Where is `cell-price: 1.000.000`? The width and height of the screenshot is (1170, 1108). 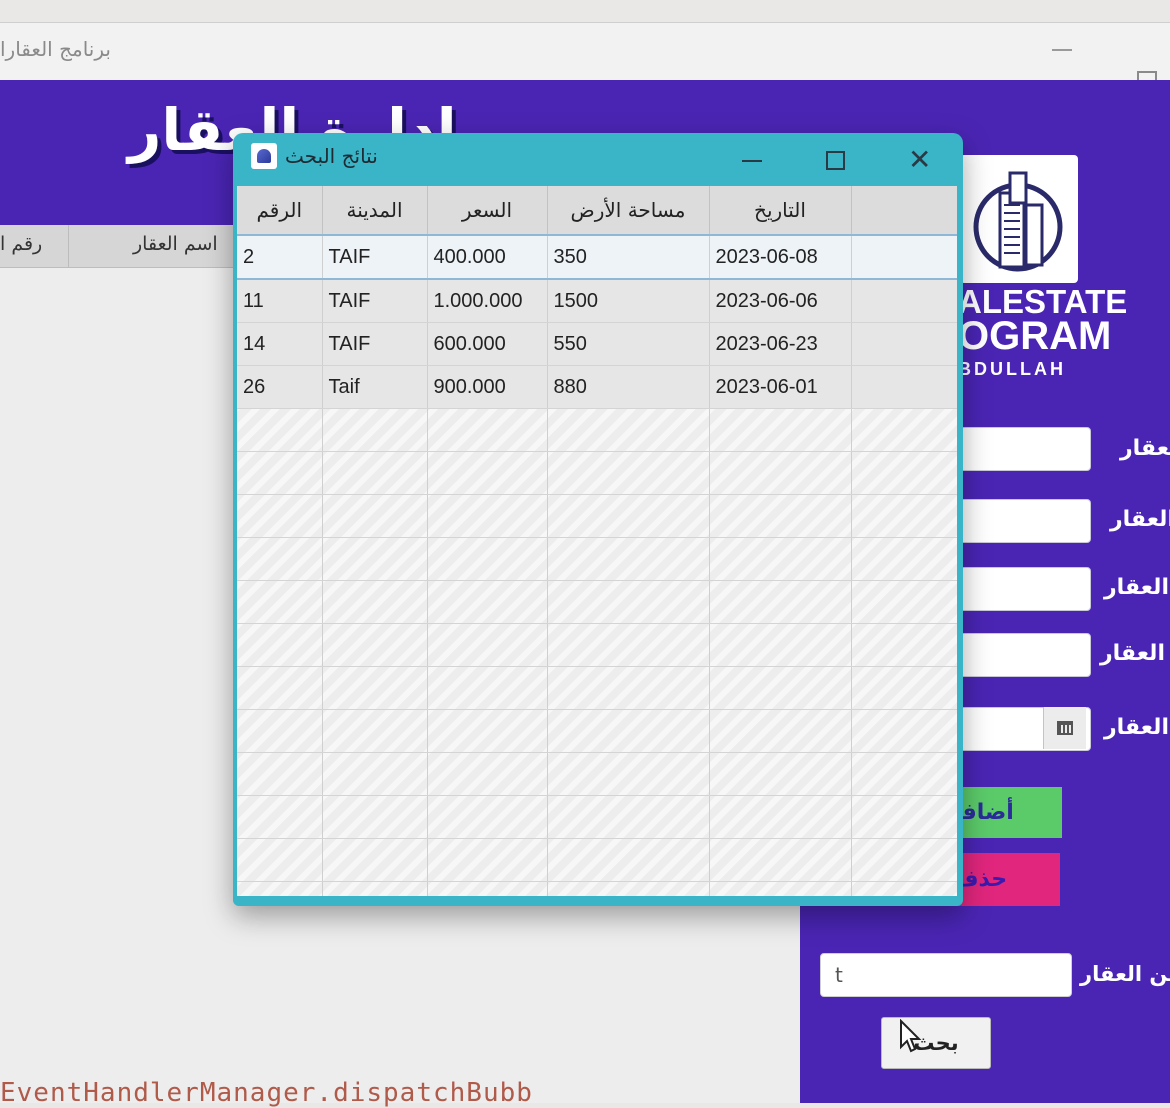 cell-price: 1.000.000 is located at coordinates (487, 301).